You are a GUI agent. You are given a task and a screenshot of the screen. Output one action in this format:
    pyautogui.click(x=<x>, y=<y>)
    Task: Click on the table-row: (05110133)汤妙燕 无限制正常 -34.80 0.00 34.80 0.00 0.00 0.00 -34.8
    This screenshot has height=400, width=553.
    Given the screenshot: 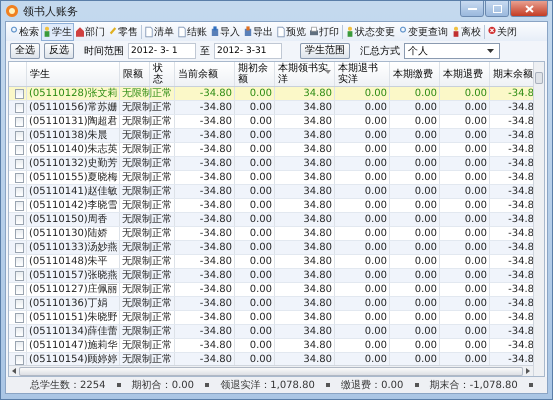 What is the action you would take?
    pyautogui.click(x=271, y=248)
    